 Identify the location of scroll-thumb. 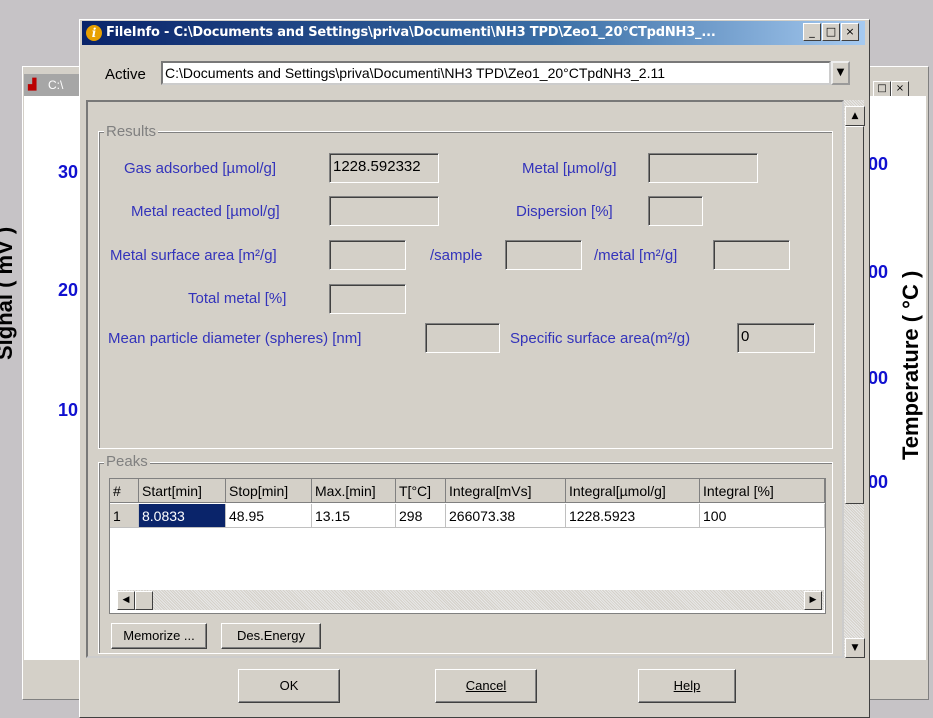
(854, 315).